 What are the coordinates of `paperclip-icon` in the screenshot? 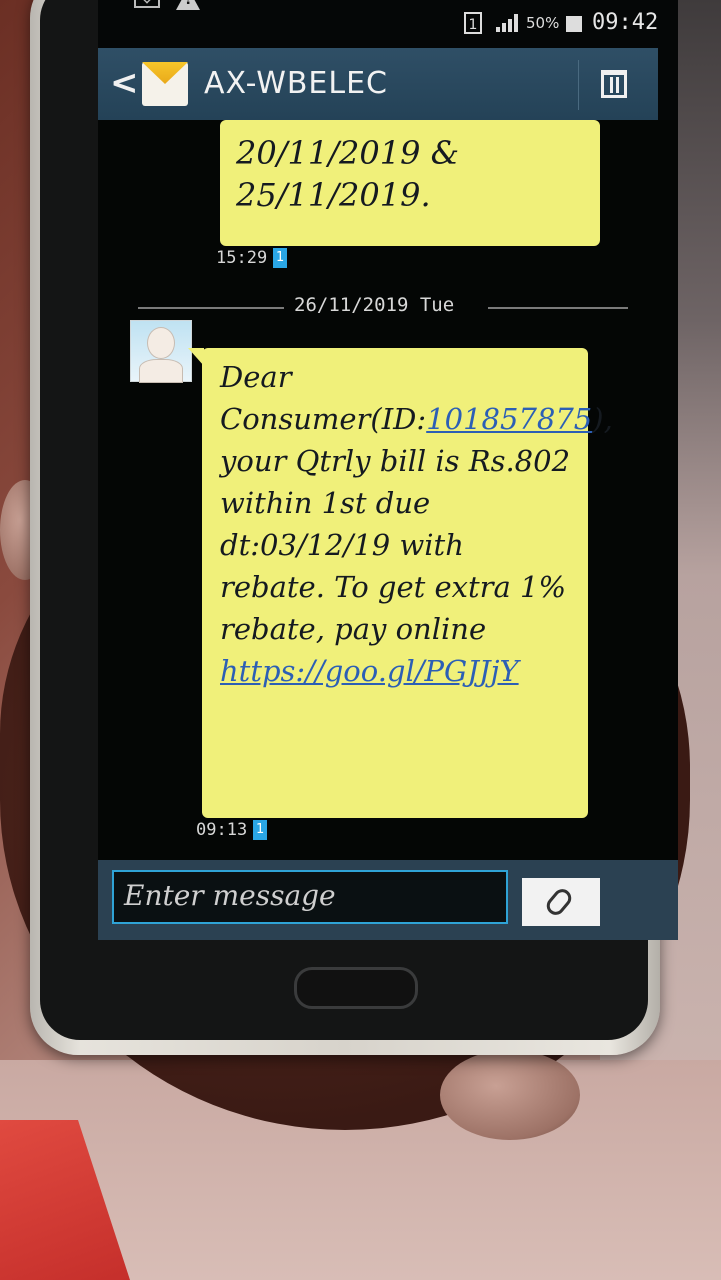 It's located at (559, 902).